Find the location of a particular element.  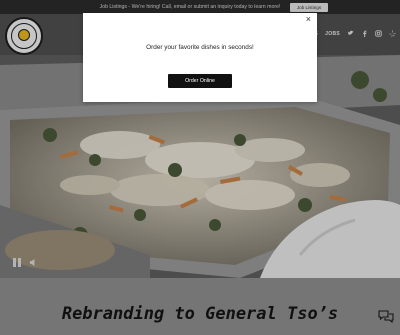

modal-message: Order your favorite dishes in seconds! is located at coordinates (200, 47).